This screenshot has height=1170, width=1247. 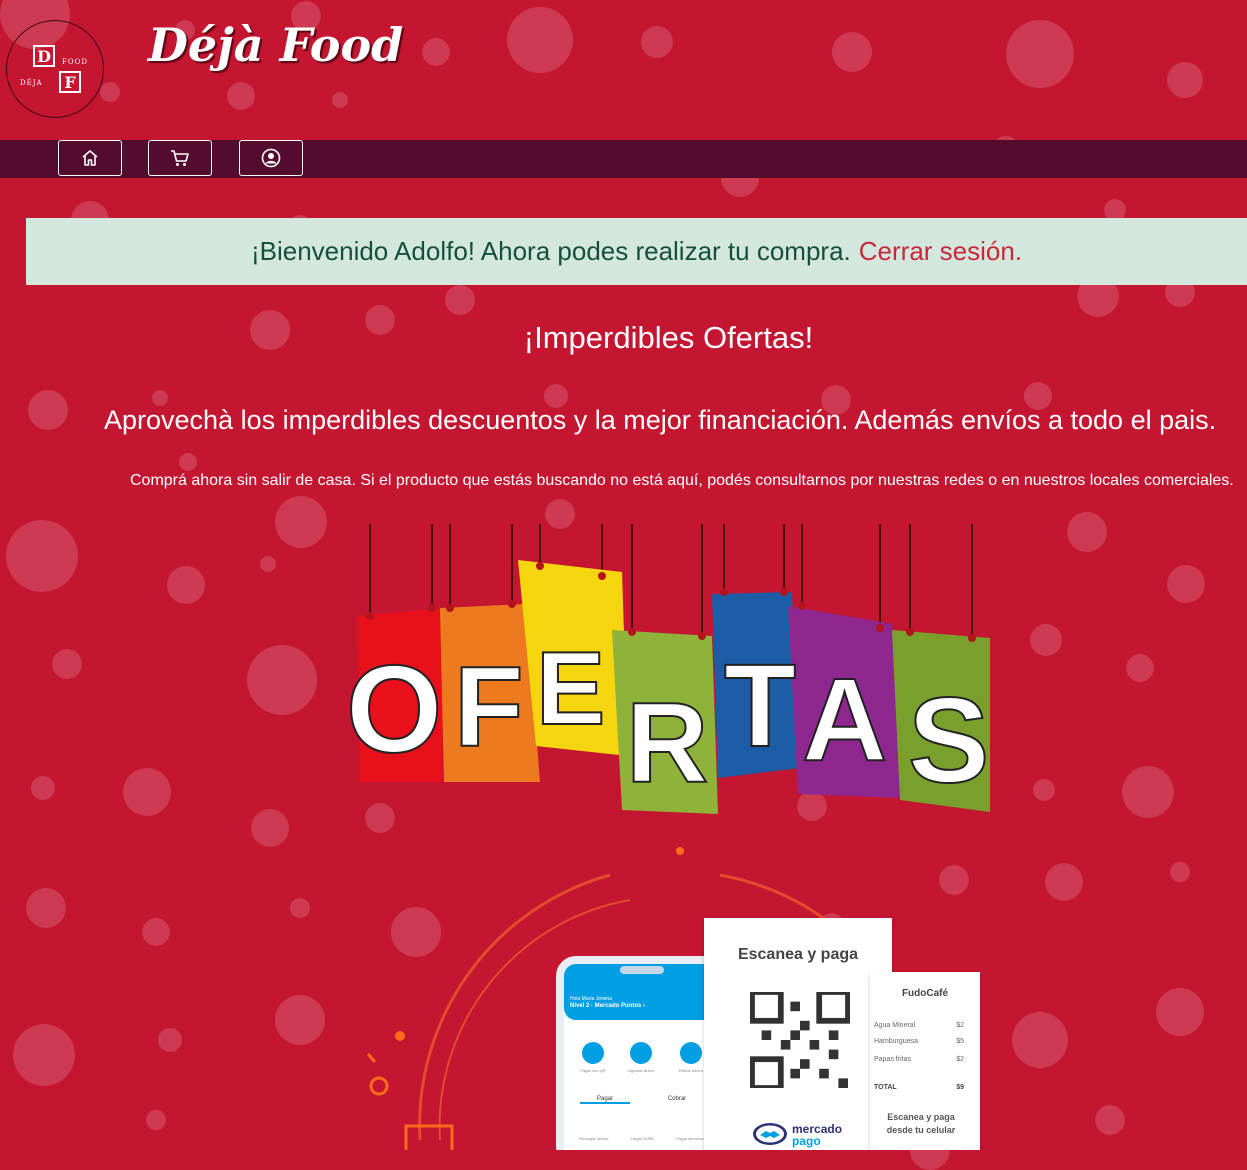 I want to click on receipt-item: Hamburguesa $5, so click(x=919, y=1041).